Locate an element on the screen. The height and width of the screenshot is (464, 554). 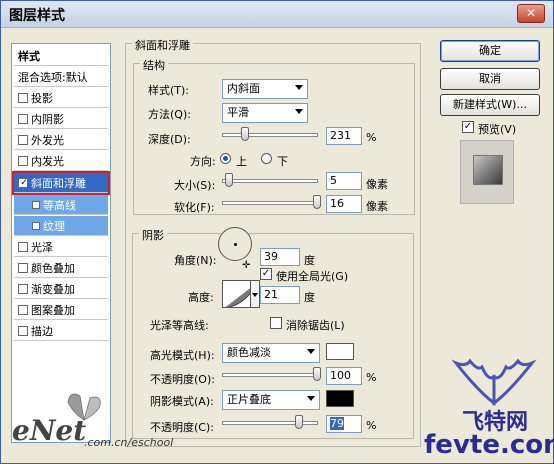
gradient-overlay-checkbox is located at coordinates (23, 288).